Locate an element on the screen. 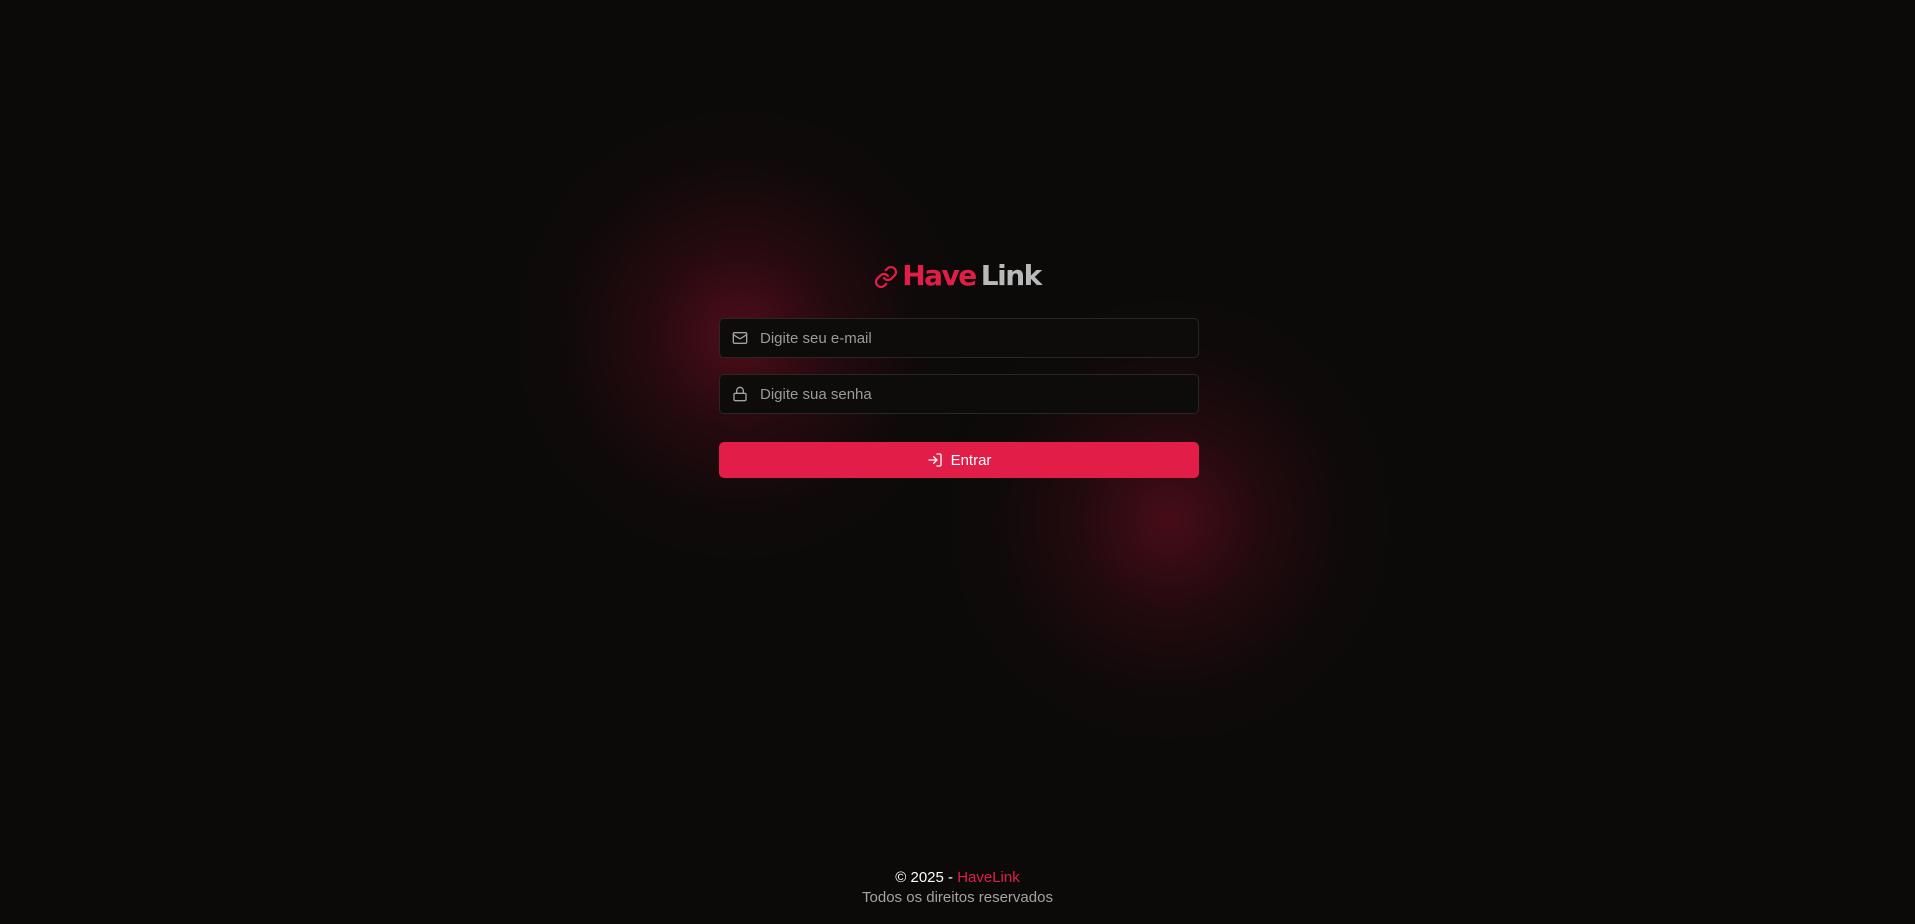  footer-copyright: © 2025 - HaveLink is located at coordinates (957, 878).